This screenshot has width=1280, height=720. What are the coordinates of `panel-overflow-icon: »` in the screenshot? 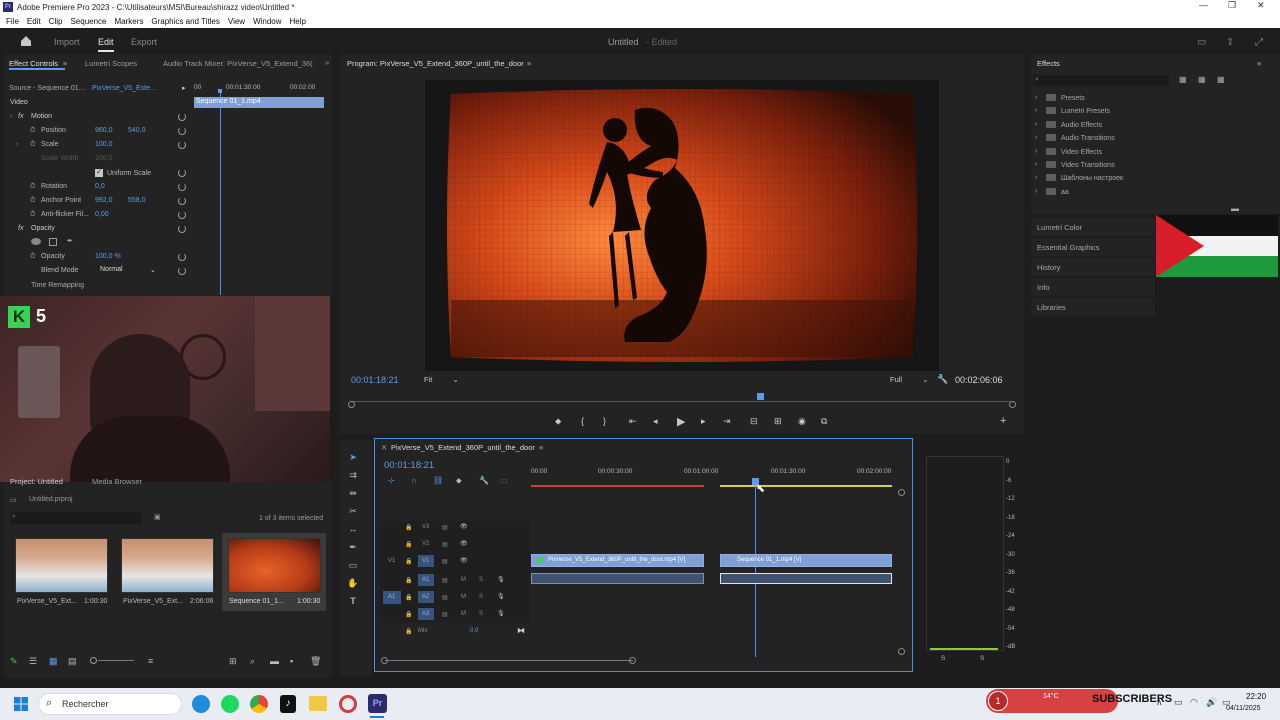 It's located at (327, 62).